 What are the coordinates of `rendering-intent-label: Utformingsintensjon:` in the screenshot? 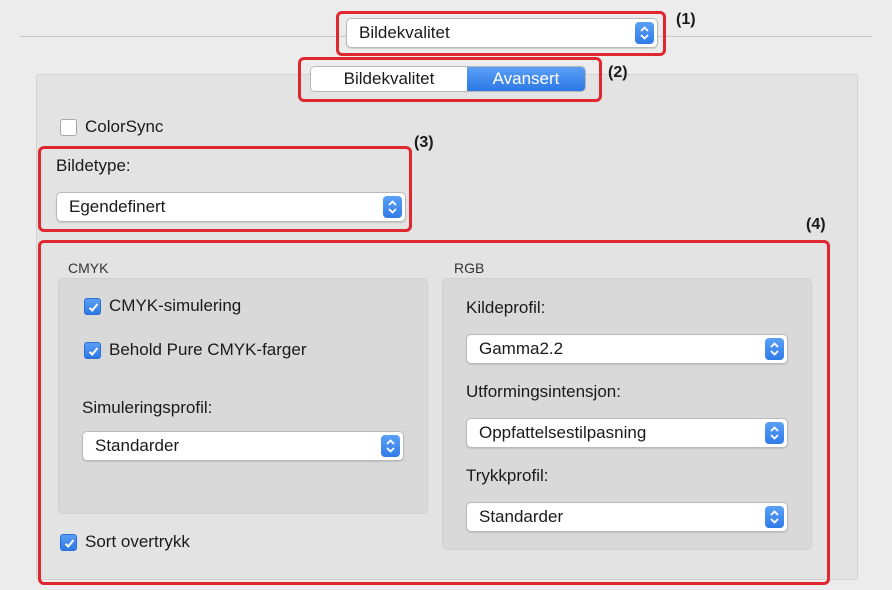 It's located at (543, 391).